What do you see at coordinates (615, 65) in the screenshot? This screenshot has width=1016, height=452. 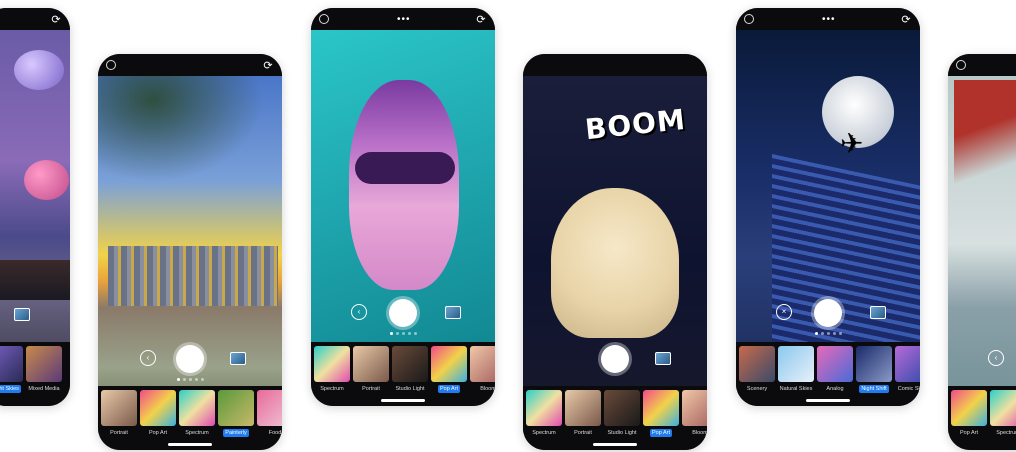 I see `status-bar` at bounding box center [615, 65].